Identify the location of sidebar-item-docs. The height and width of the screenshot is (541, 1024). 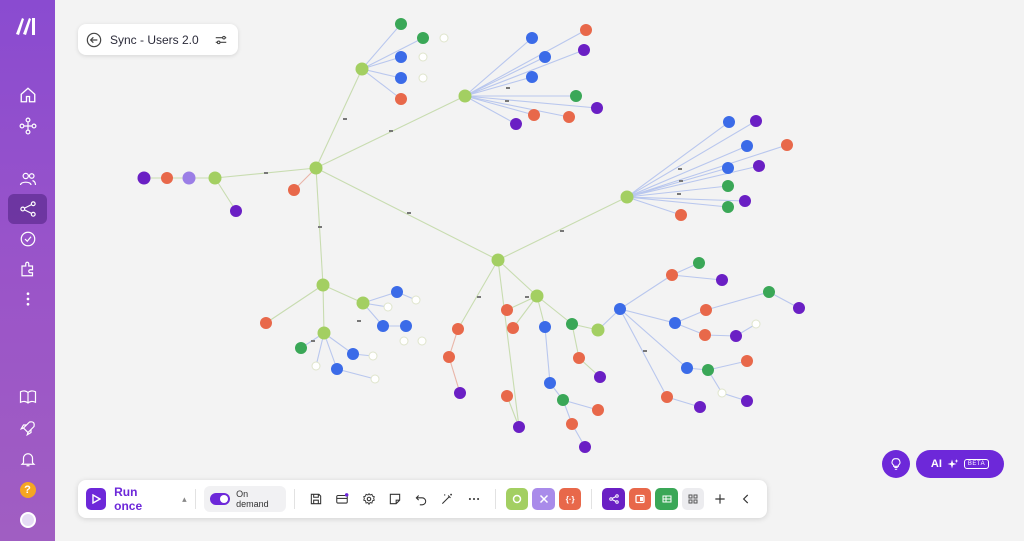
(27, 397).